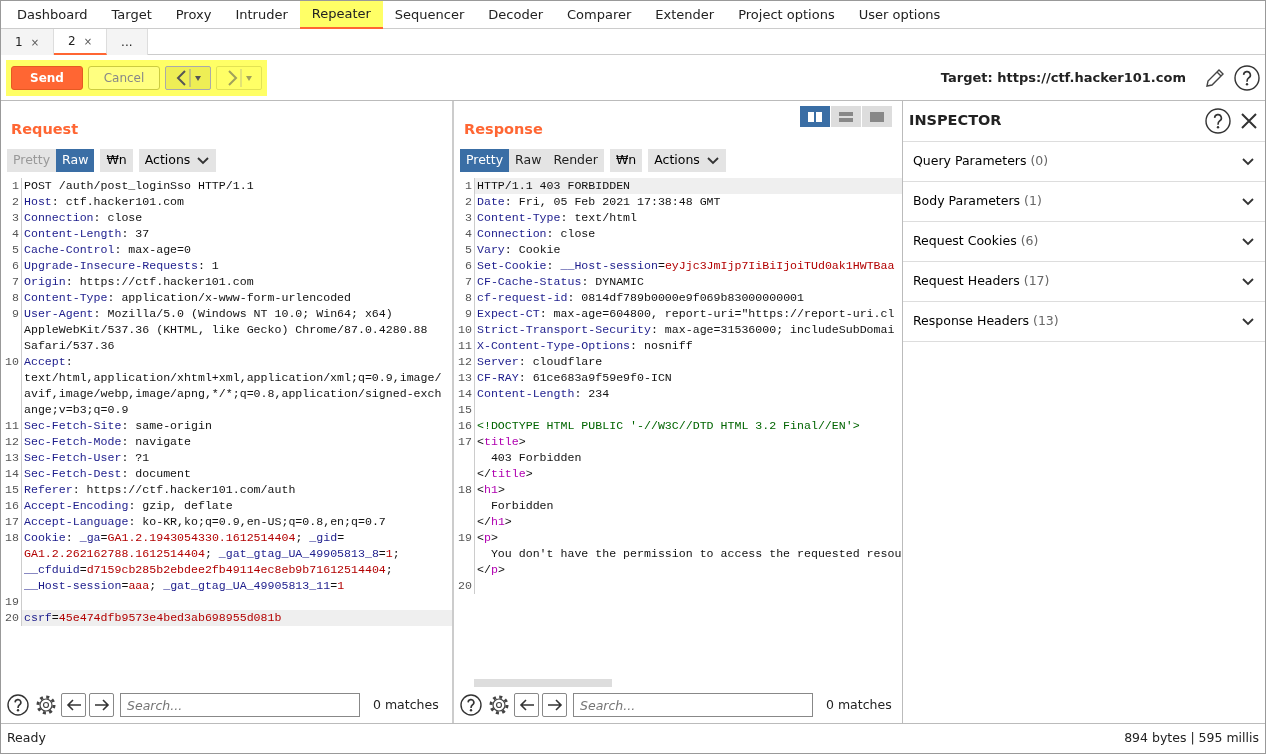 This screenshot has width=1266, height=754. Describe the element at coordinates (786, 15) in the screenshot. I see `main-tab: Project options` at that location.